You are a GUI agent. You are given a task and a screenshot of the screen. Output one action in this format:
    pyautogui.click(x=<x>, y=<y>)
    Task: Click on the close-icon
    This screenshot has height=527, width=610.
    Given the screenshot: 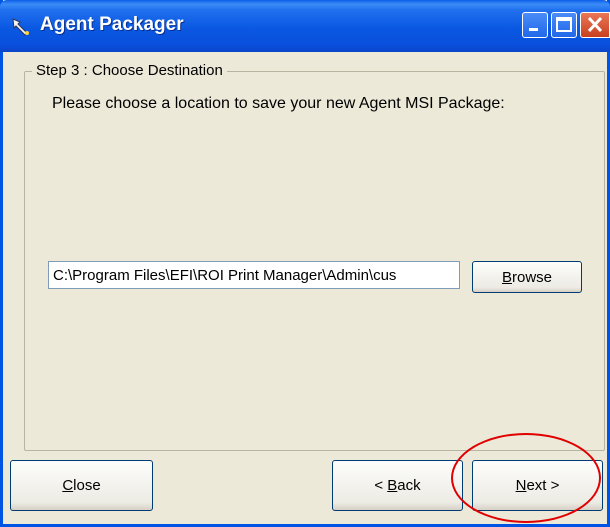 What is the action you would take?
    pyautogui.click(x=595, y=24)
    